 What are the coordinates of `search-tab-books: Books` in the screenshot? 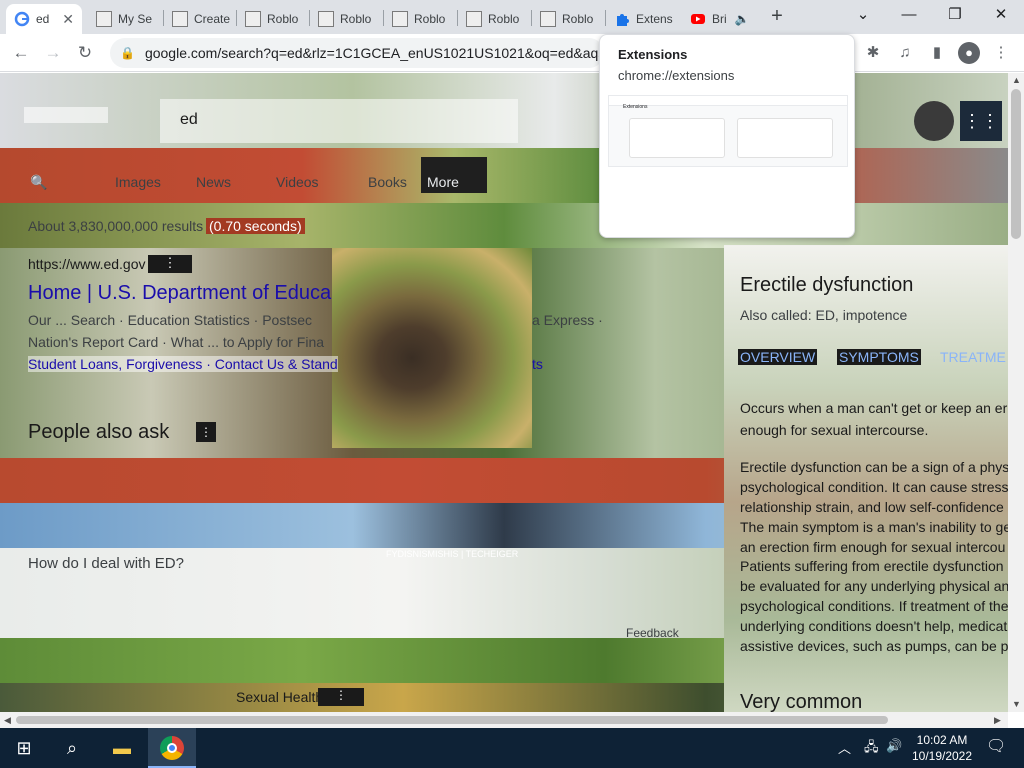 It's located at (387, 182).